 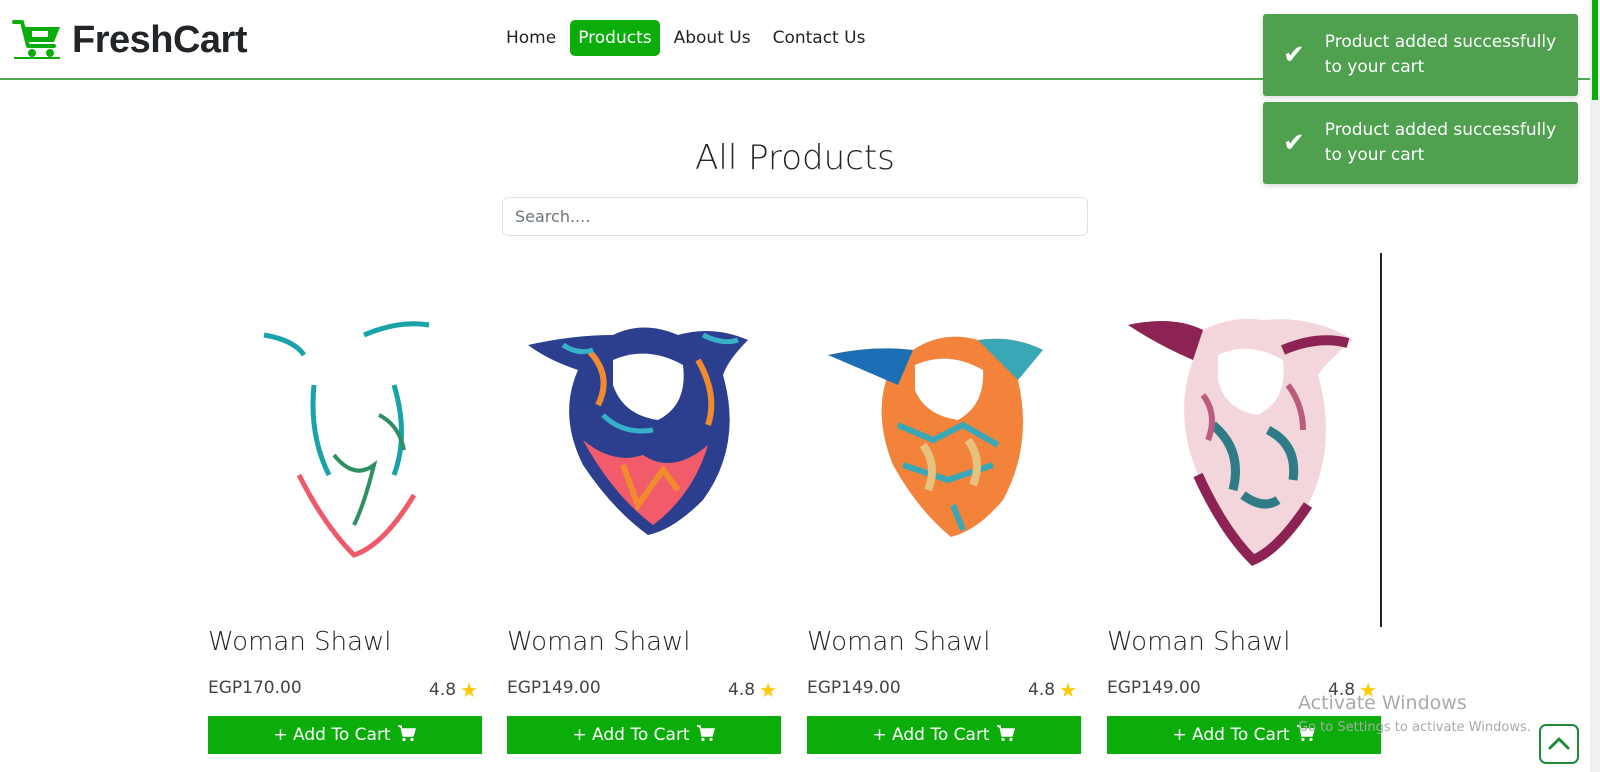 What do you see at coordinates (1381, 440) in the screenshot?
I see `divider` at bounding box center [1381, 440].